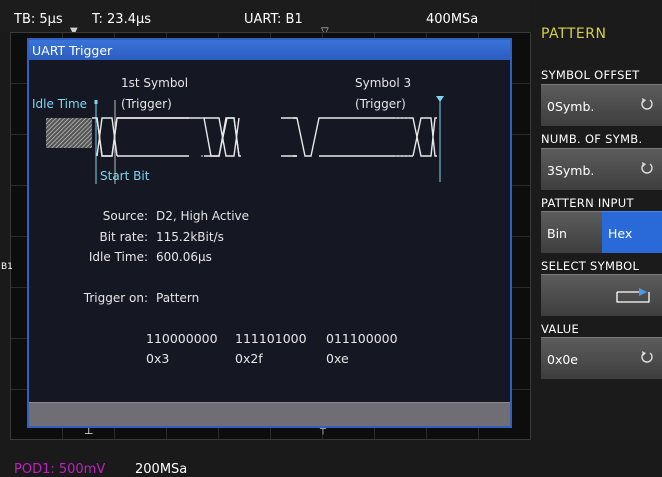 This screenshot has height=477, width=662. What do you see at coordinates (452, 19) in the screenshot?
I see `sample-rate-readout: 400MSa` at bounding box center [452, 19].